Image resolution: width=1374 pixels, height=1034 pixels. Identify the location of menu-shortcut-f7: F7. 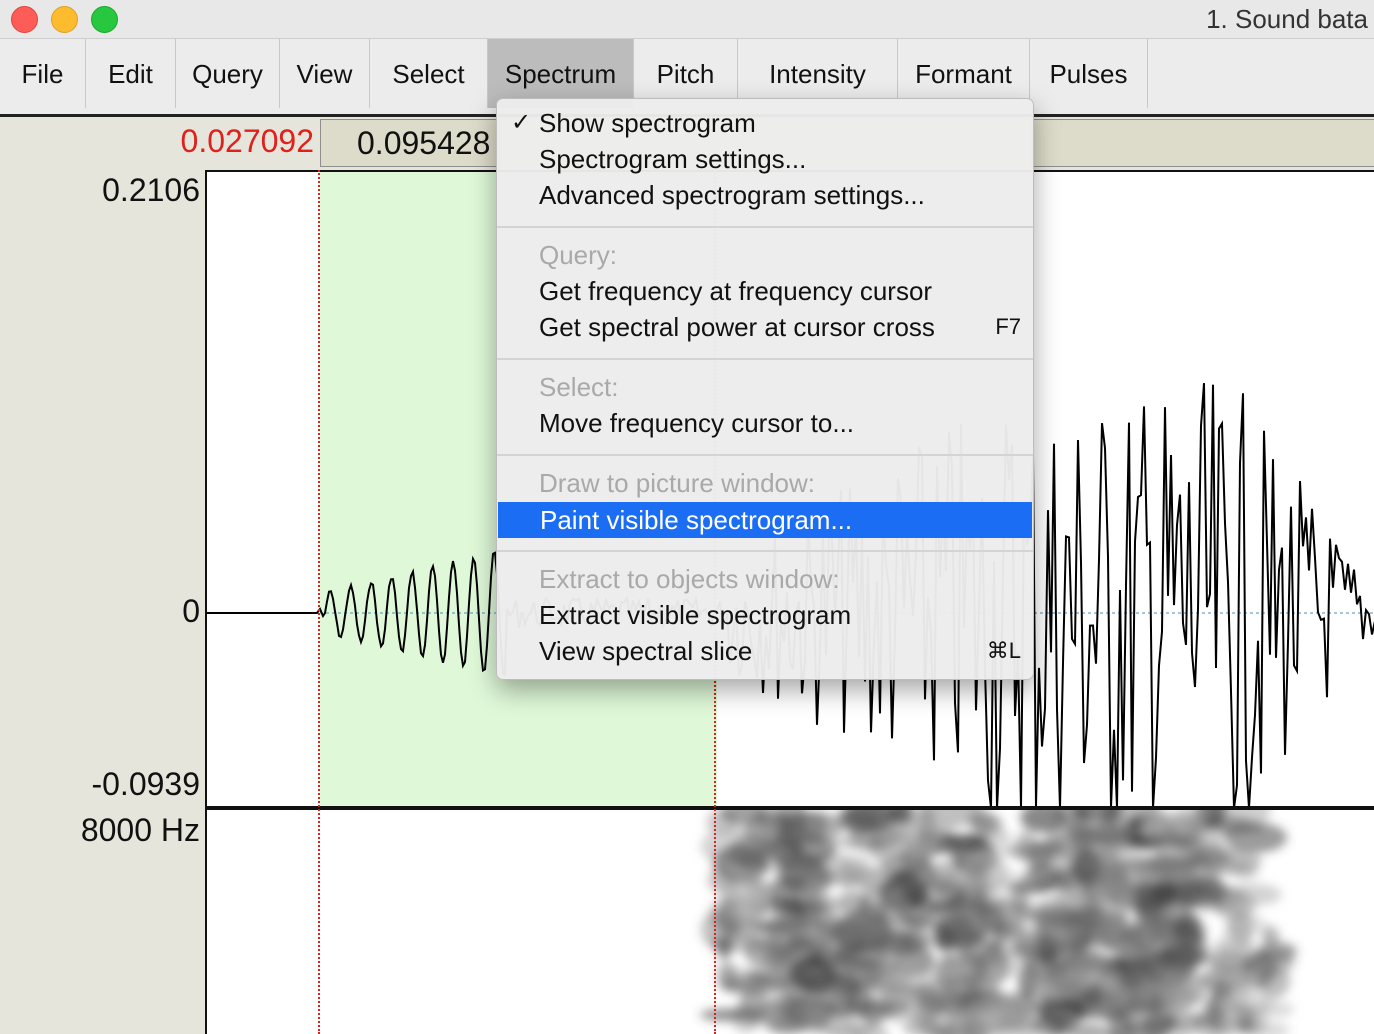
(1008, 326).